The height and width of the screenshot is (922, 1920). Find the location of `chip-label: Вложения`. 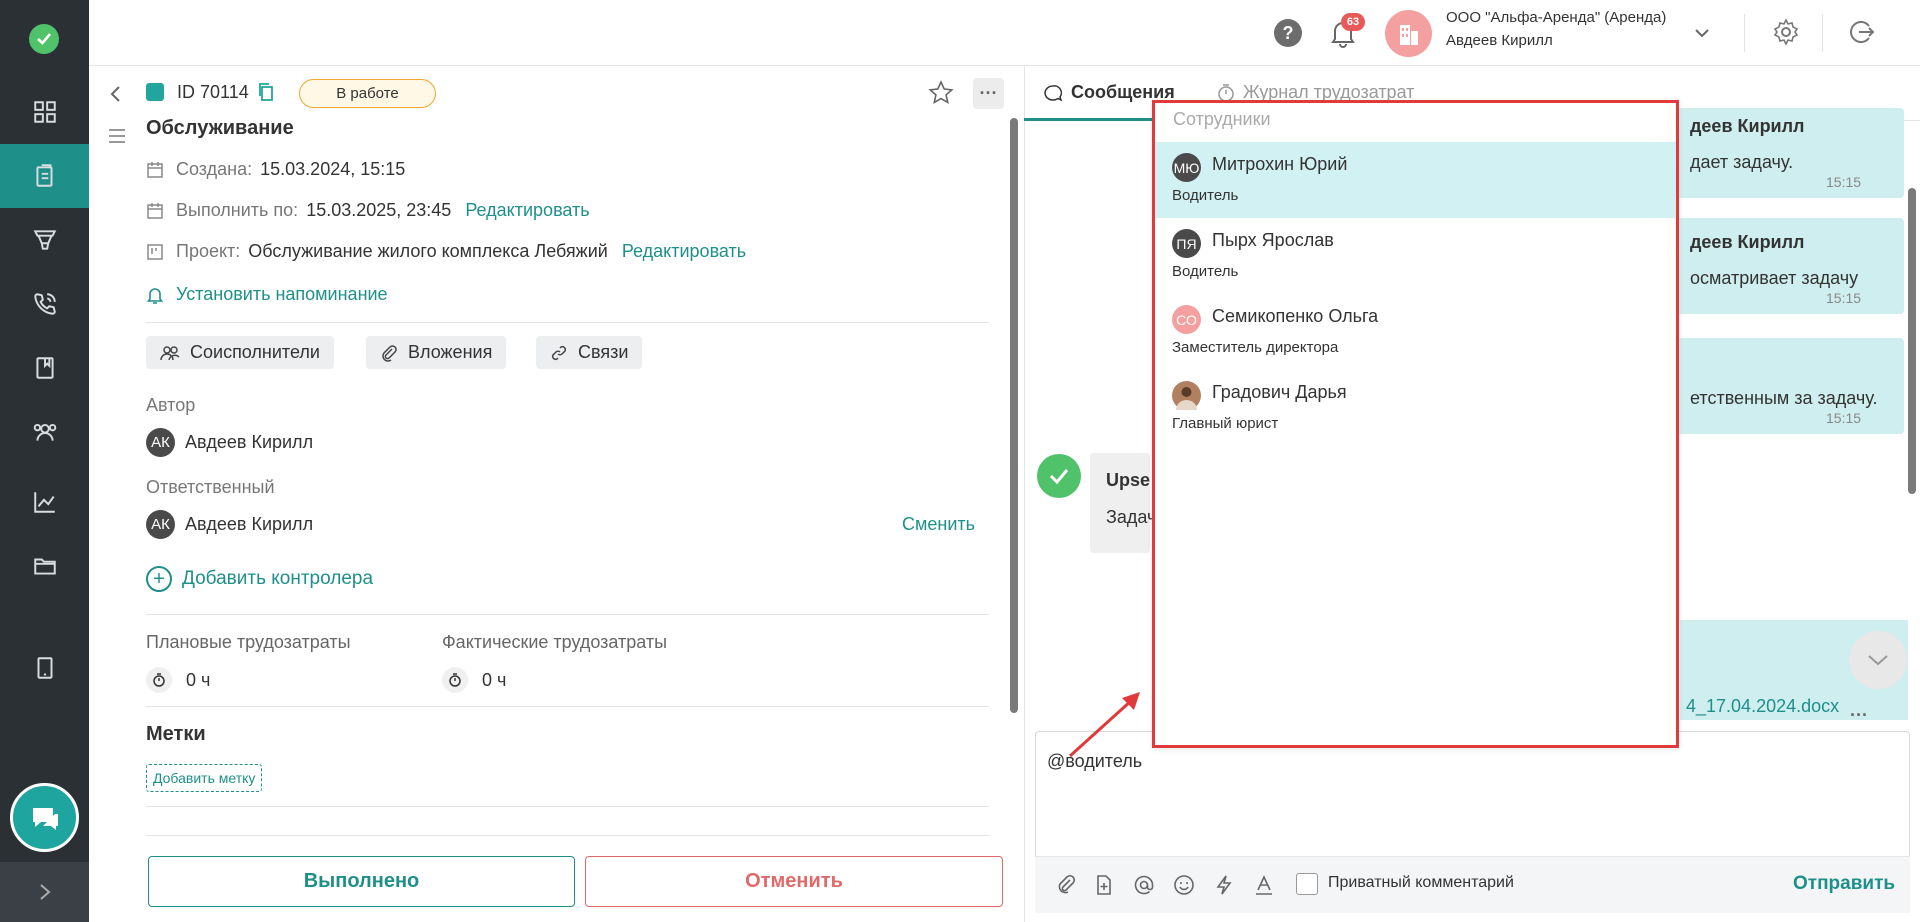

chip-label: Вложения is located at coordinates (450, 352).